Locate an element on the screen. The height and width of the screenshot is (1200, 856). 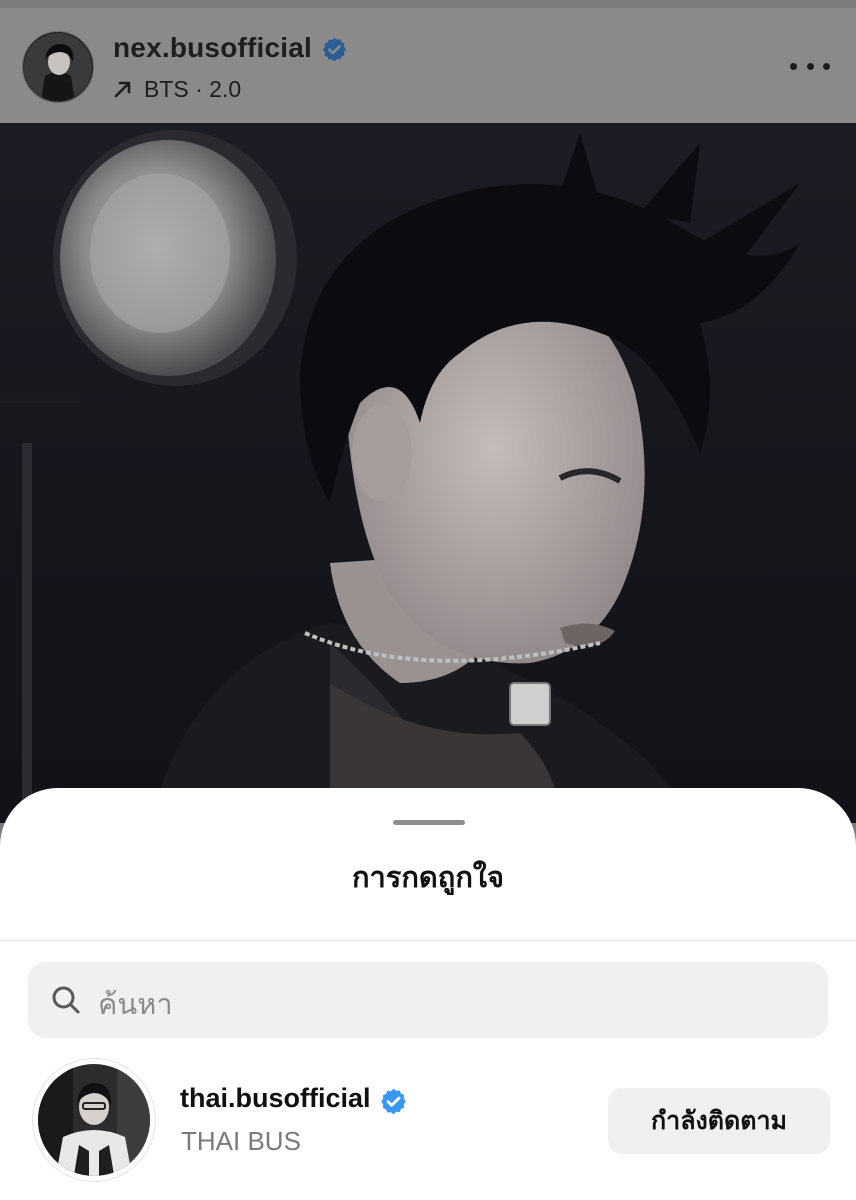
music-label: BTS · 2.0 is located at coordinates (193, 88).